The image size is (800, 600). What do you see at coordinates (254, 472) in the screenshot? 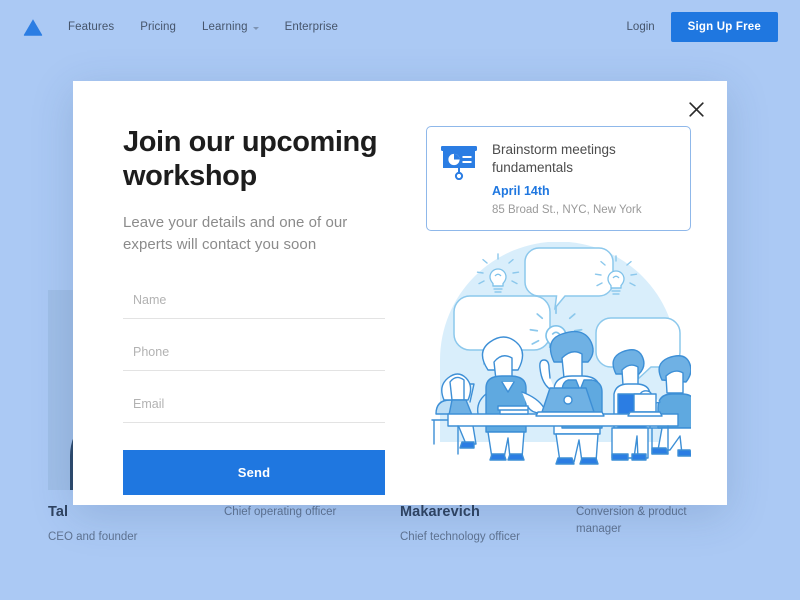
I see `send-button: Send` at bounding box center [254, 472].